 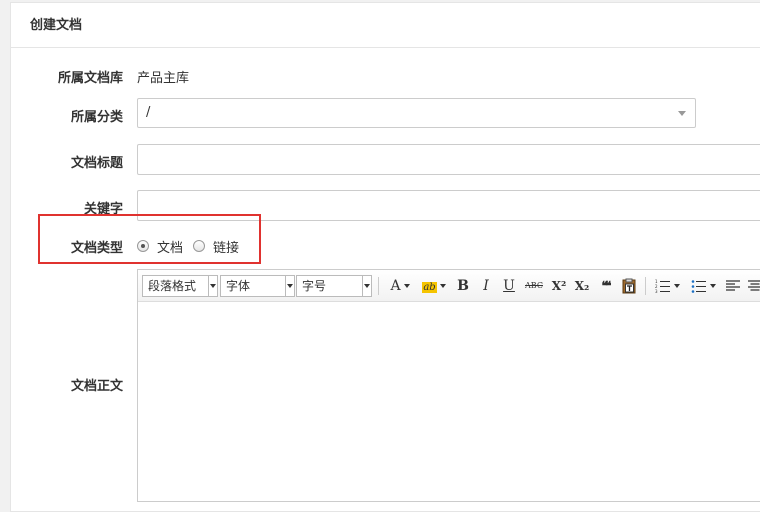 I want to click on align-left-button, so click(x=733, y=286).